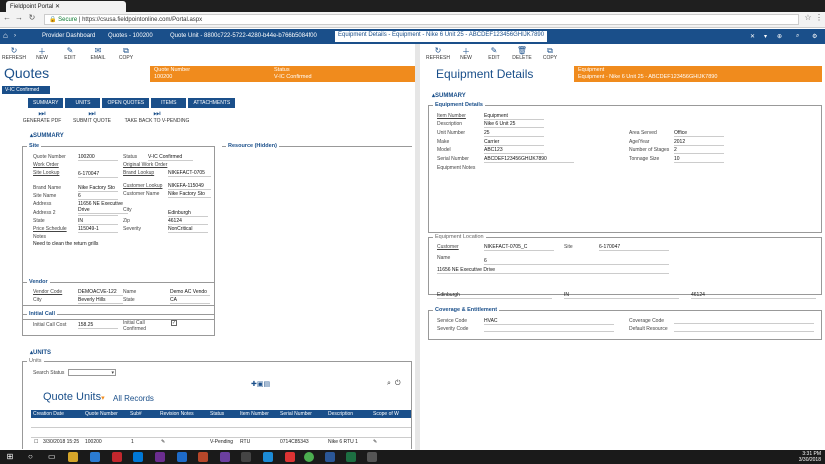  I want to click on word-icon, so click(182, 457).